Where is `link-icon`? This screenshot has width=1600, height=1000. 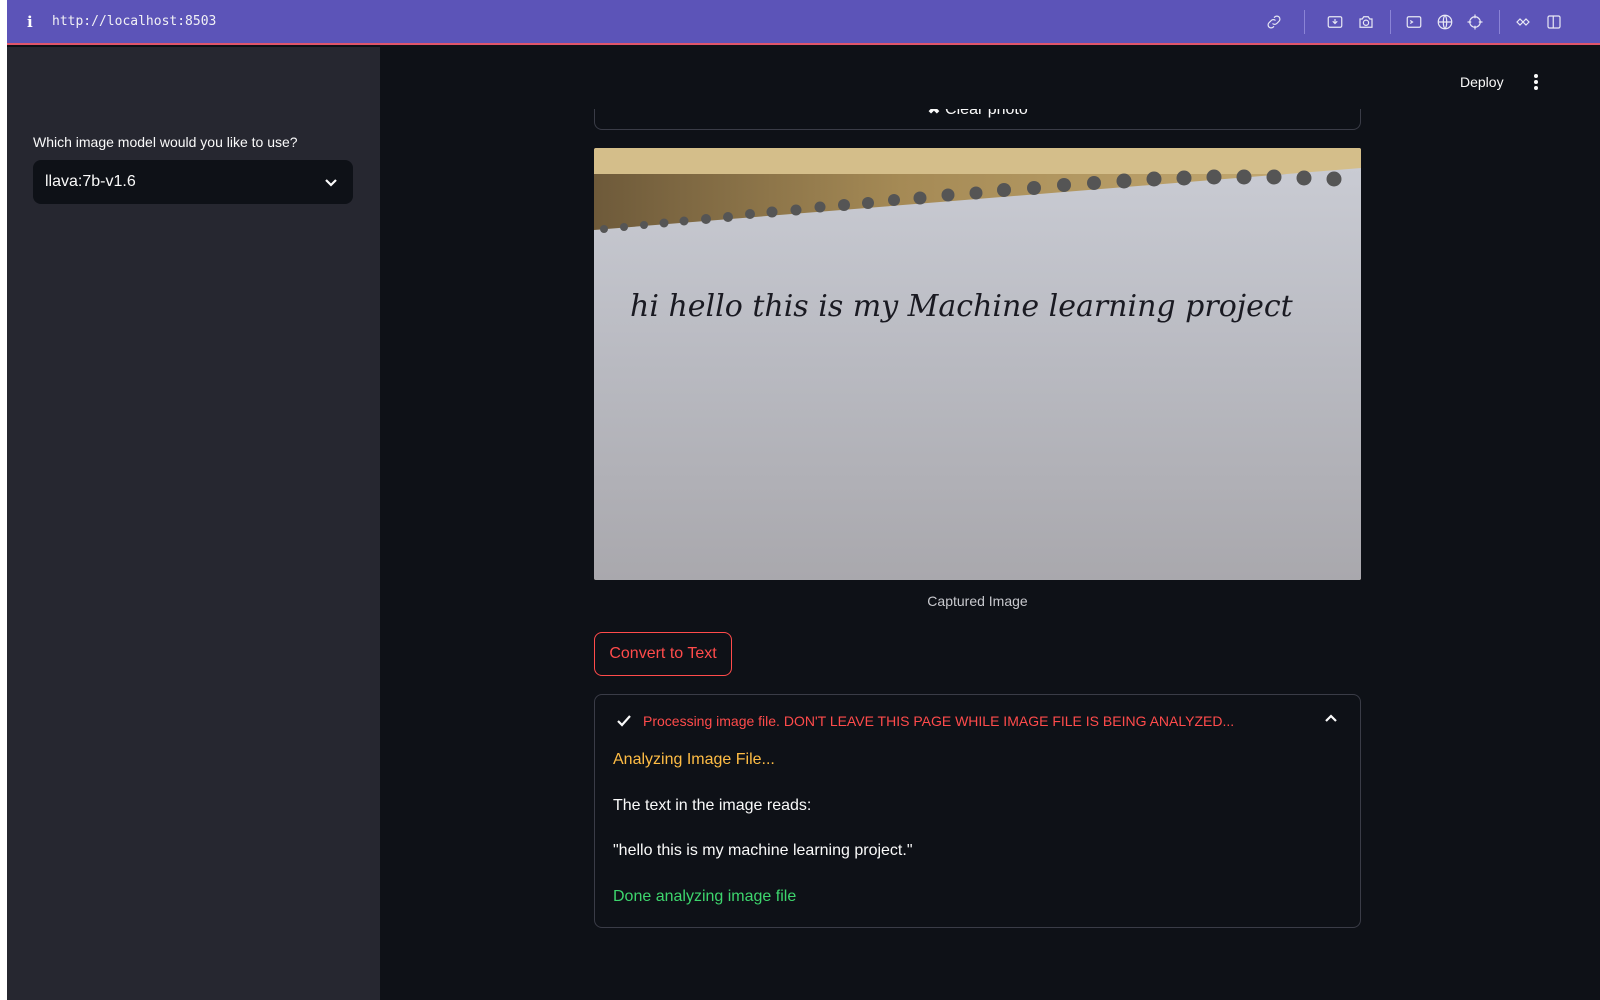 link-icon is located at coordinates (1274, 22).